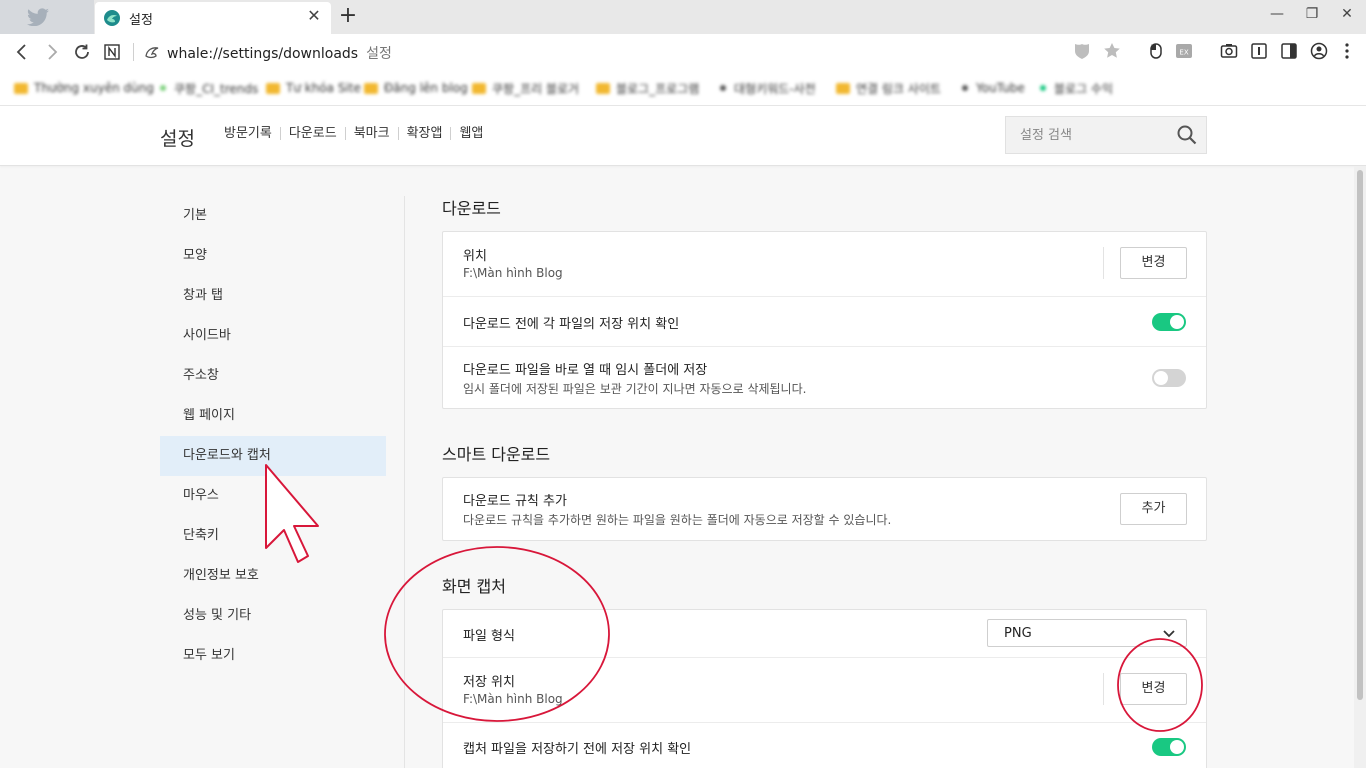  Describe the element at coordinates (1169, 322) in the screenshot. I see `download-confirm-toggle` at that location.